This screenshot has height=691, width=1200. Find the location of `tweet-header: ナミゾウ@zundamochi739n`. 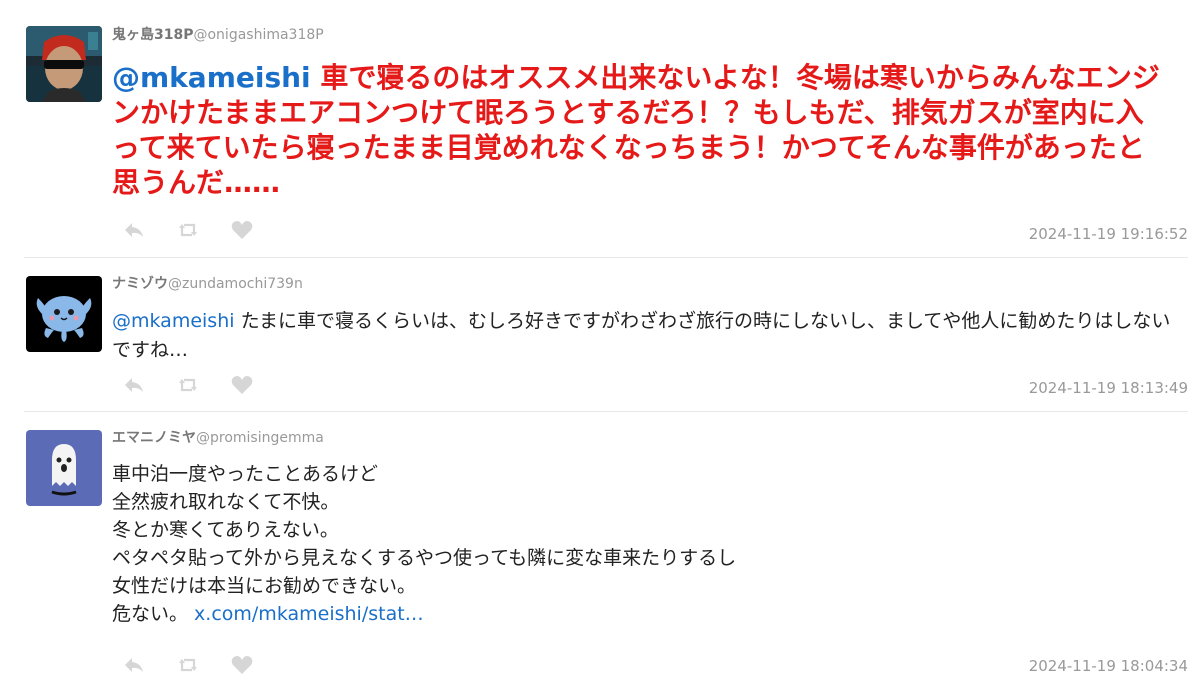

tweet-header: ナミゾウ@zundamochi739n is located at coordinates (207, 284).